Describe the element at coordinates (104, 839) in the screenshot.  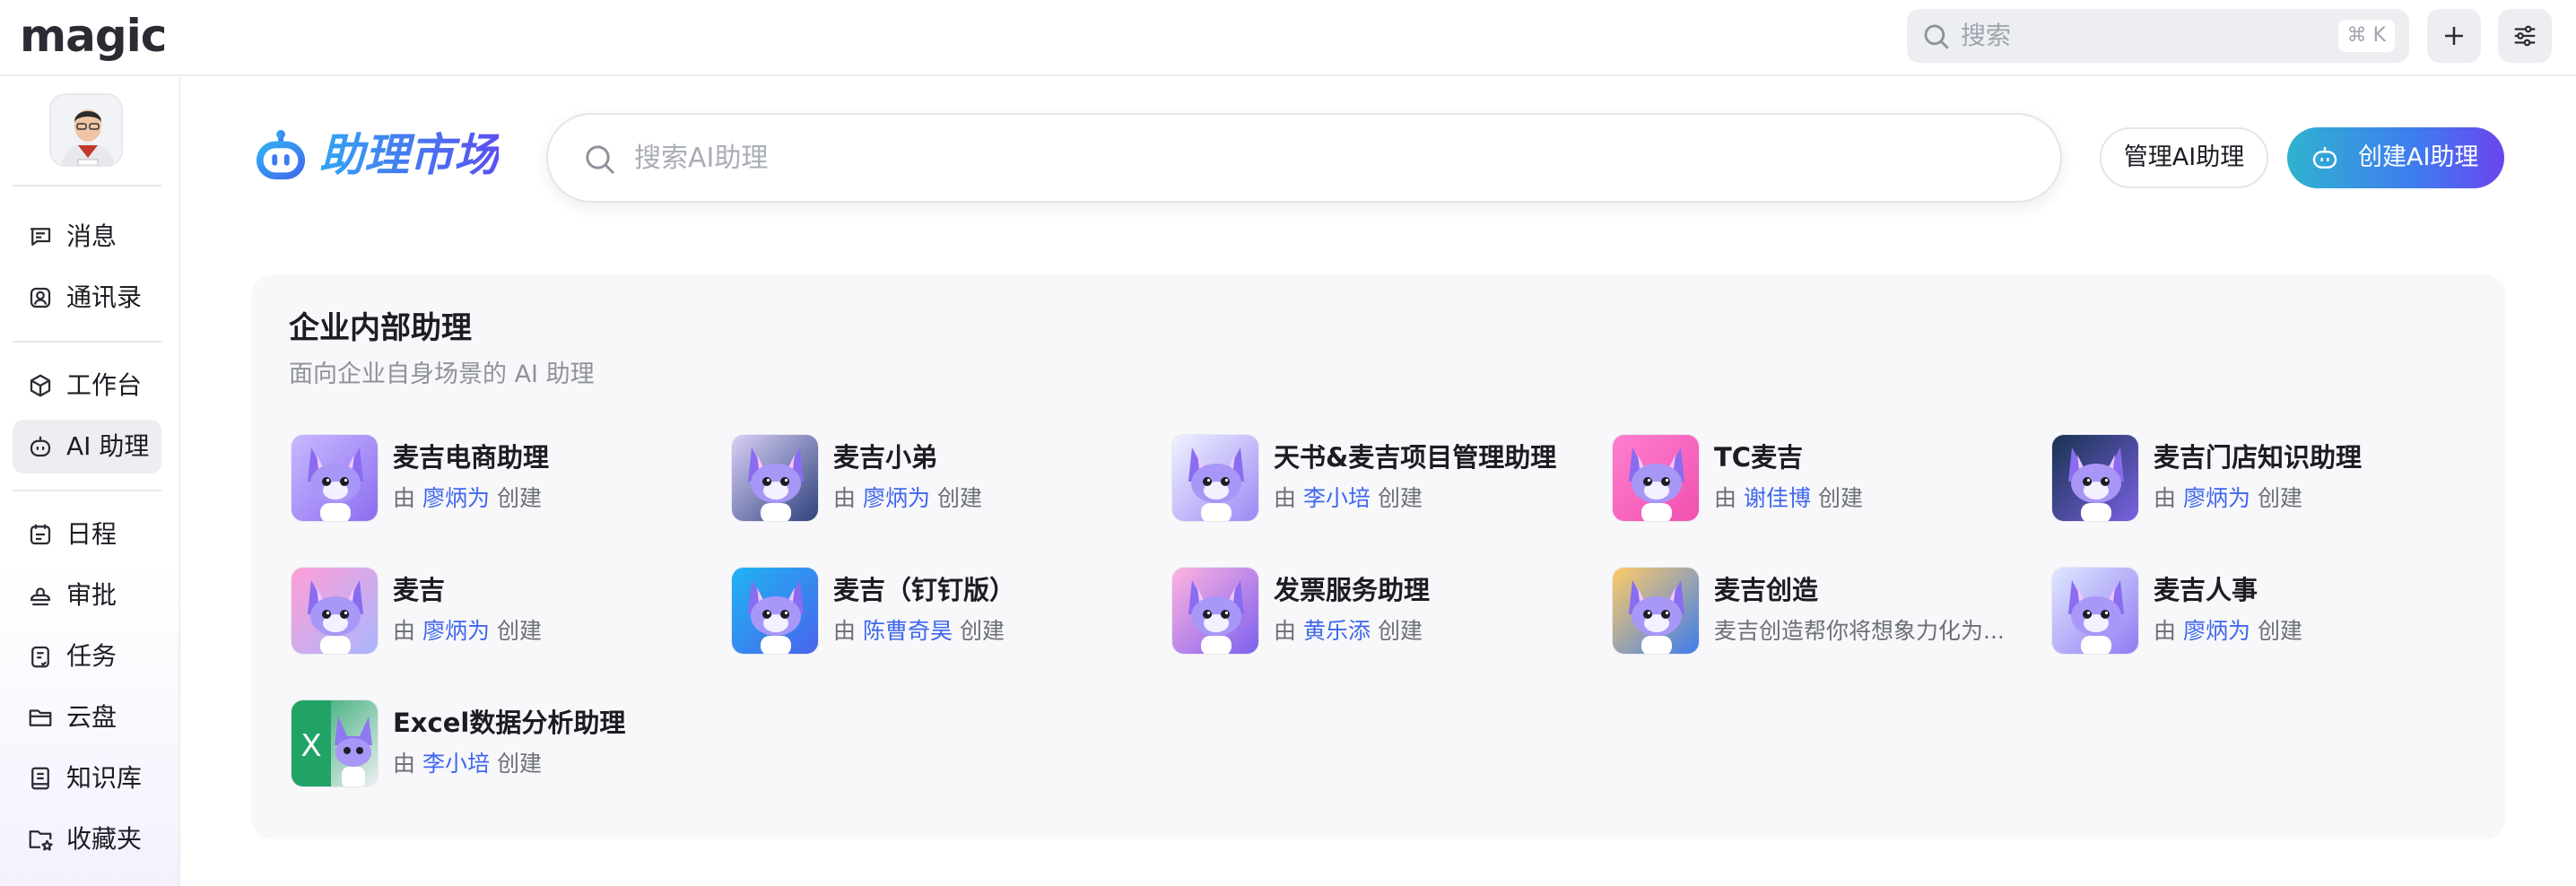
I see `sidebar-item-label: 收藏夹` at that location.